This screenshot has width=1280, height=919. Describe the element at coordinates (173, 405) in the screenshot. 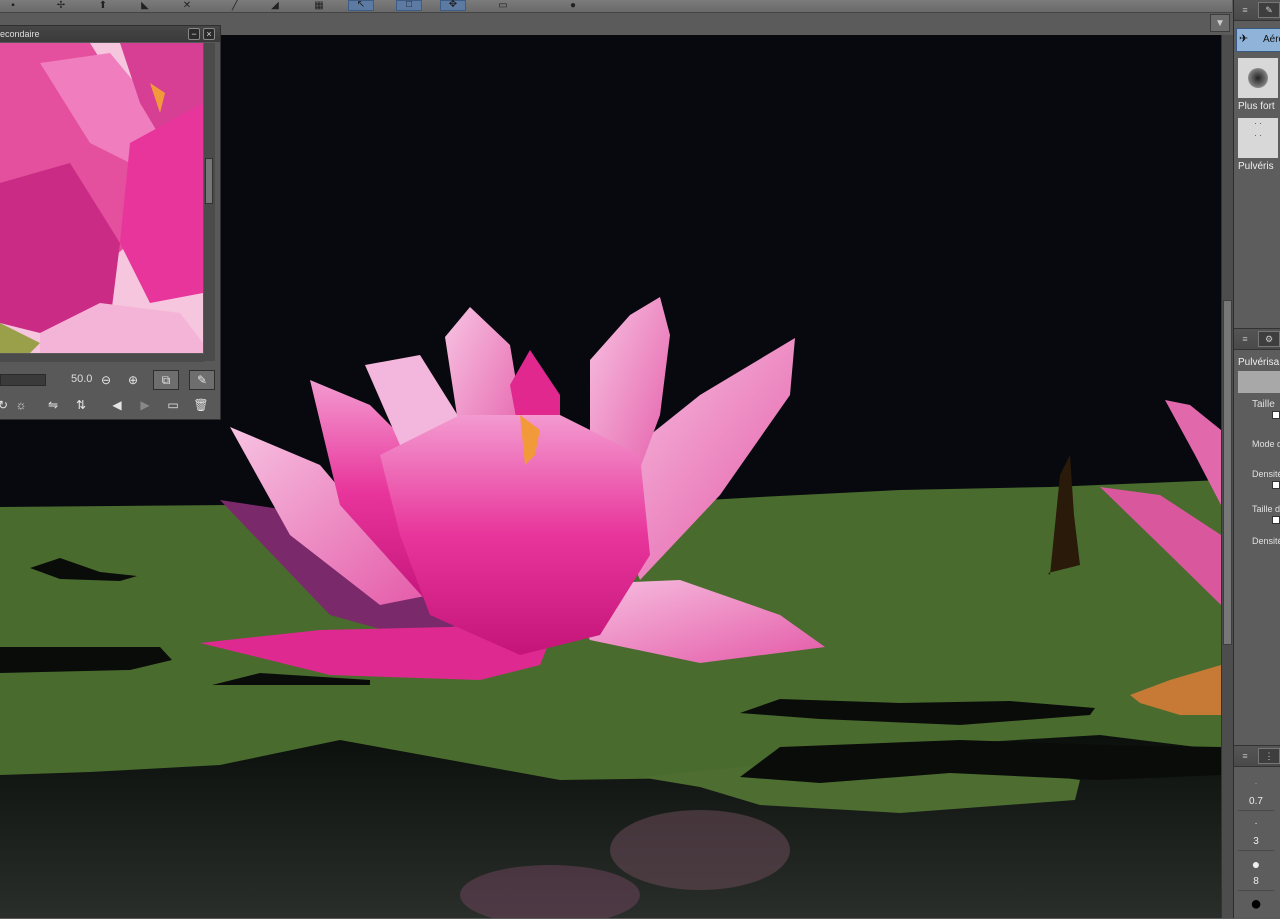

I see `open-image-icon: ▭` at that location.